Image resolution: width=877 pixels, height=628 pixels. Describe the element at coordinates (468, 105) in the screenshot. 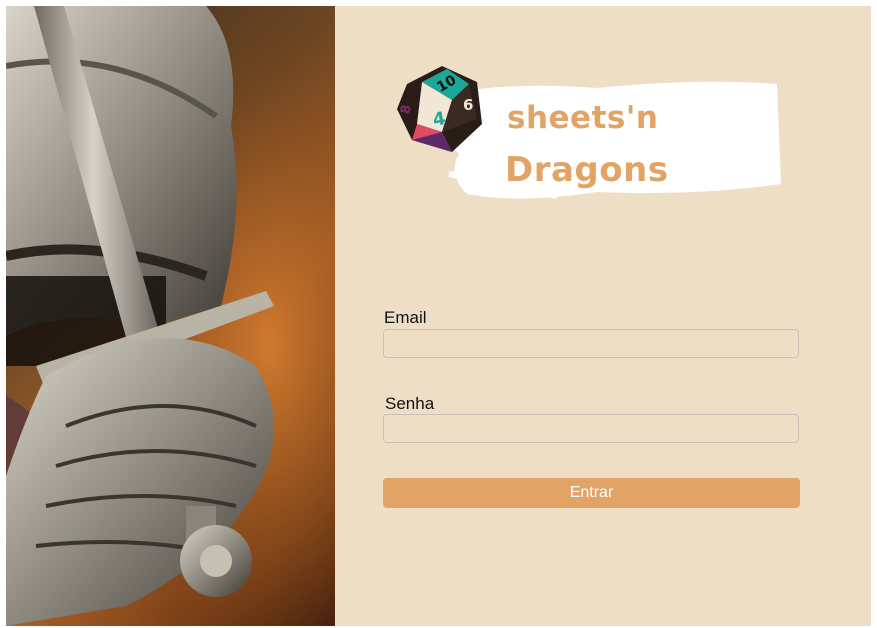

I see `die-number-6: 6` at that location.